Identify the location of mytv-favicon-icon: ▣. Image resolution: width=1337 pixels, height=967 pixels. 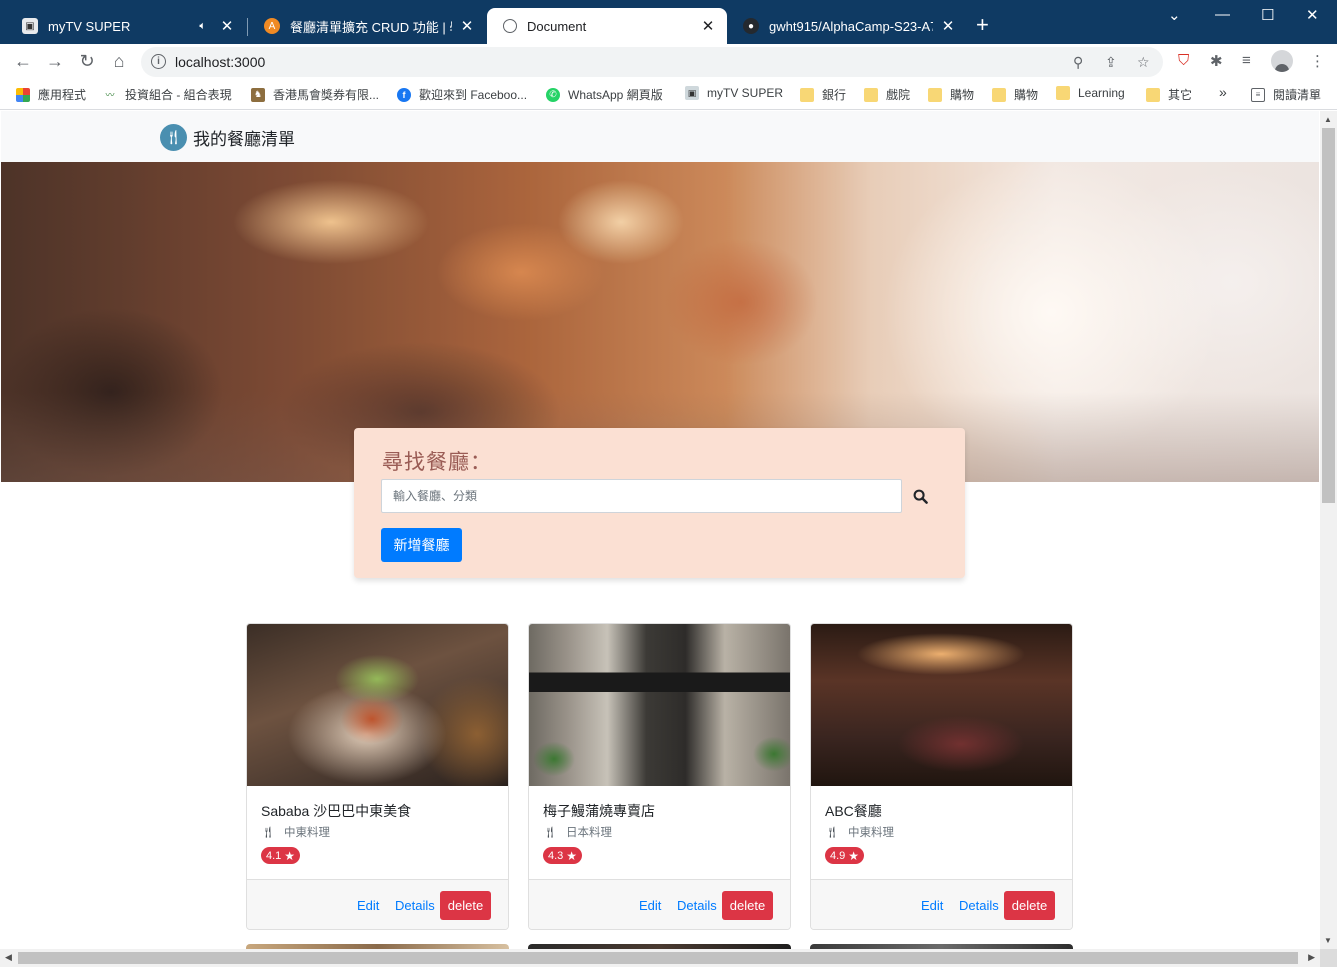
(30, 26).